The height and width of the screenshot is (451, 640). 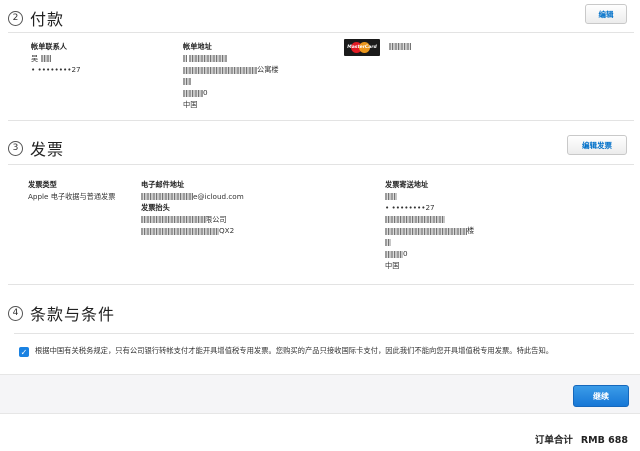 What do you see at coordinates (429, 254) in the screenshot?
I see `mail-zip: 0` at bounding box center [429, 254].